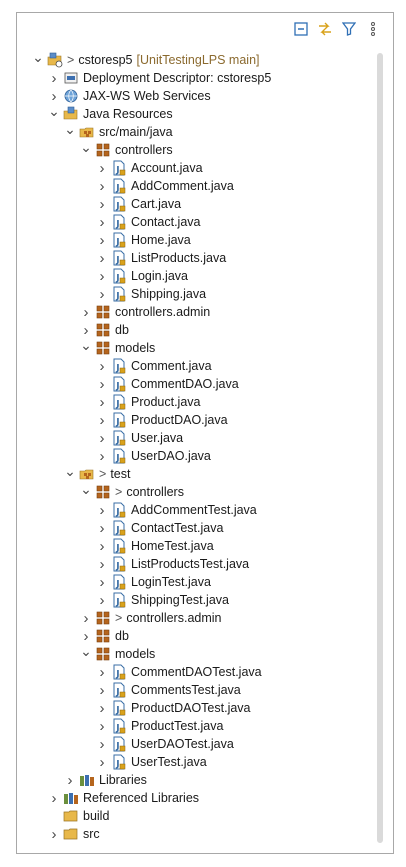 The image size is (406, 867). Describe the element at coordinates (159, 276) in the screenshot. I see `tree-item-label: Login.java` at that location.